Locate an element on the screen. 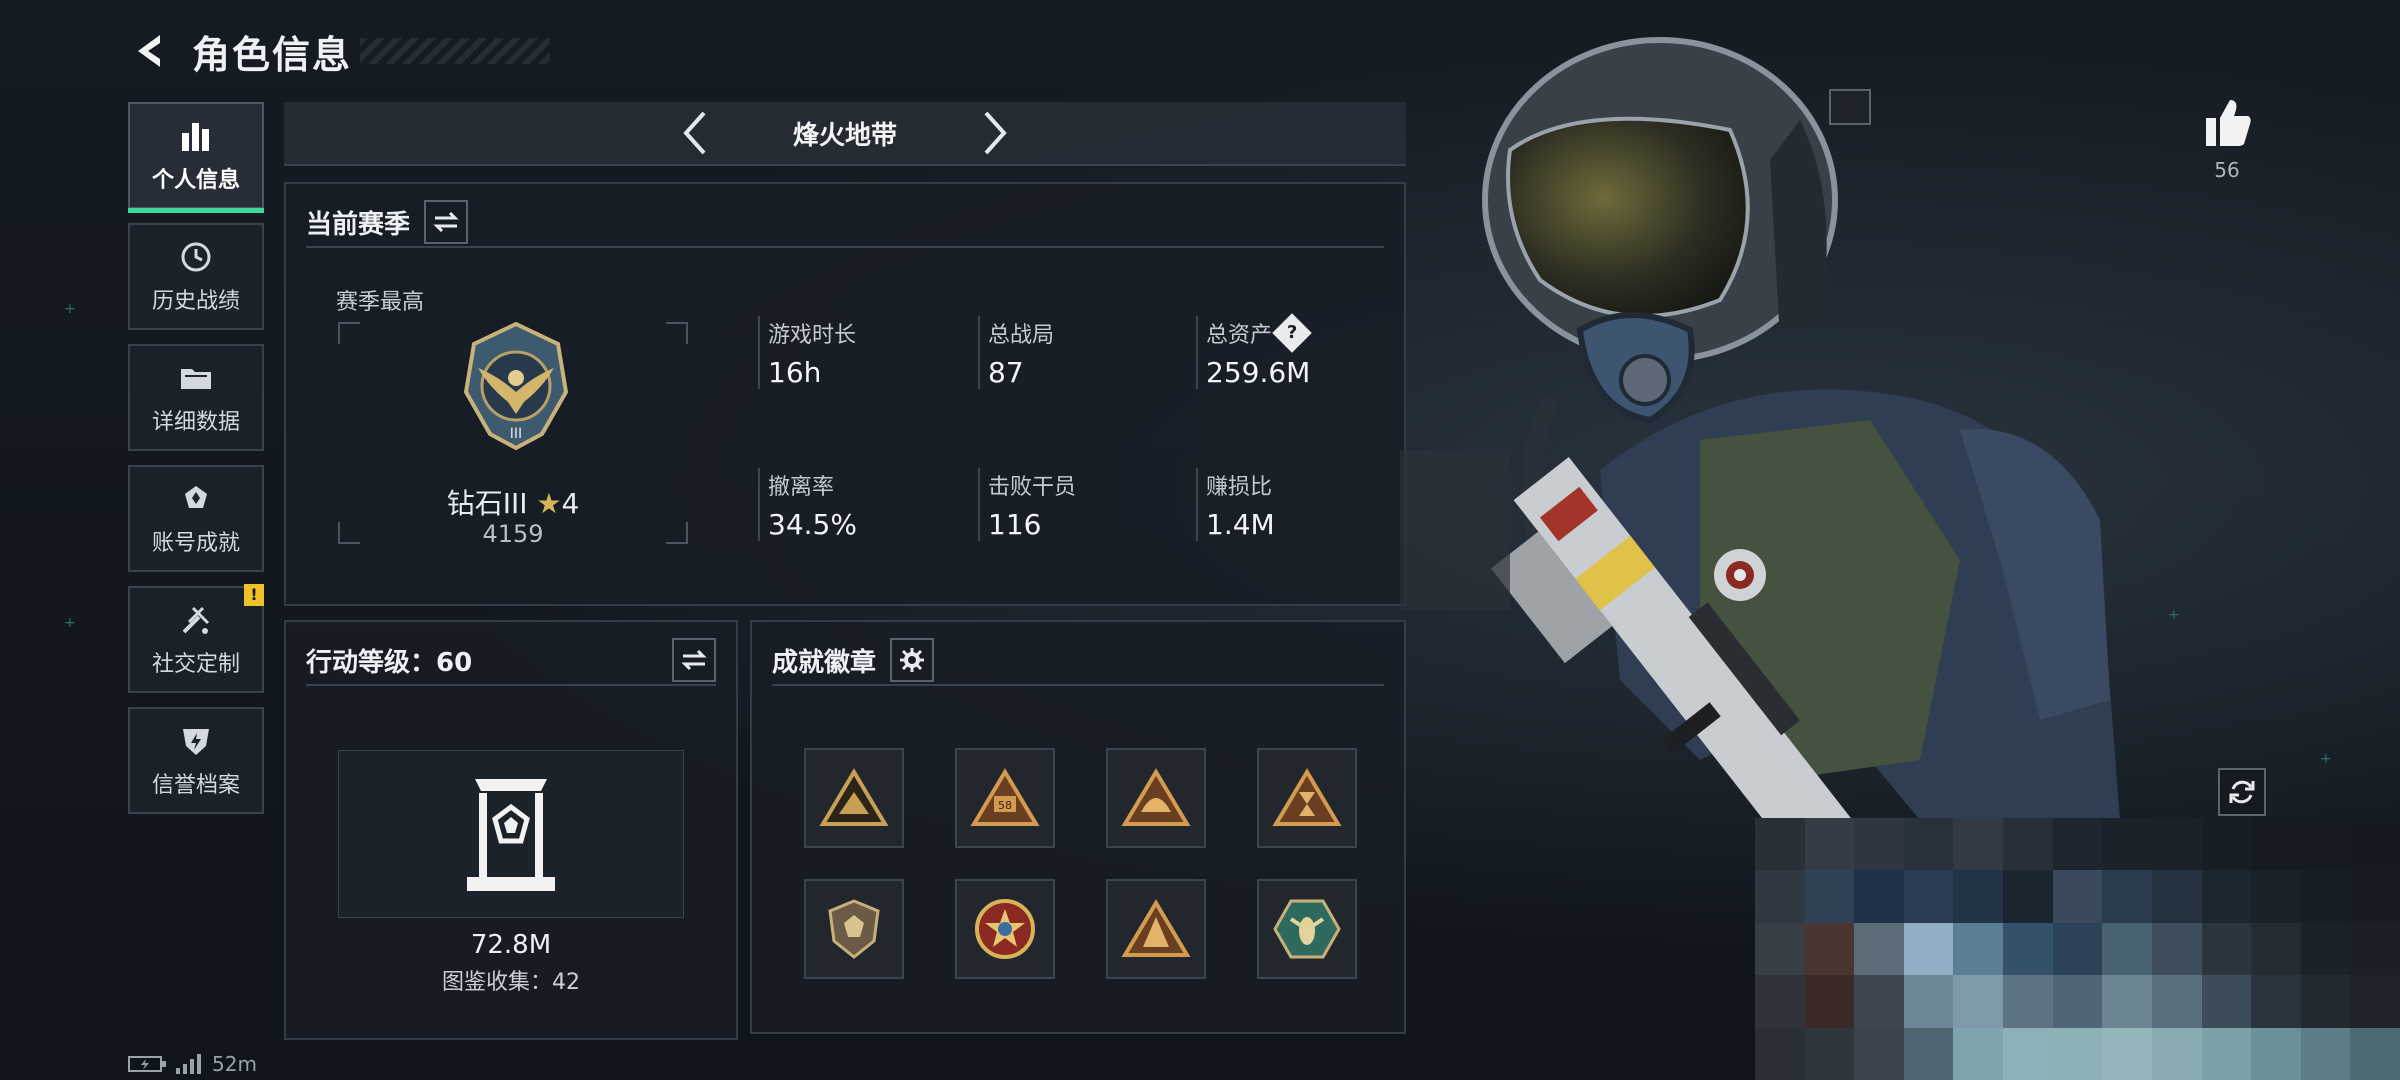 This screenshot has height=1080, width=2400. rank-name: 钻石III is located at coordinates (487, 503).